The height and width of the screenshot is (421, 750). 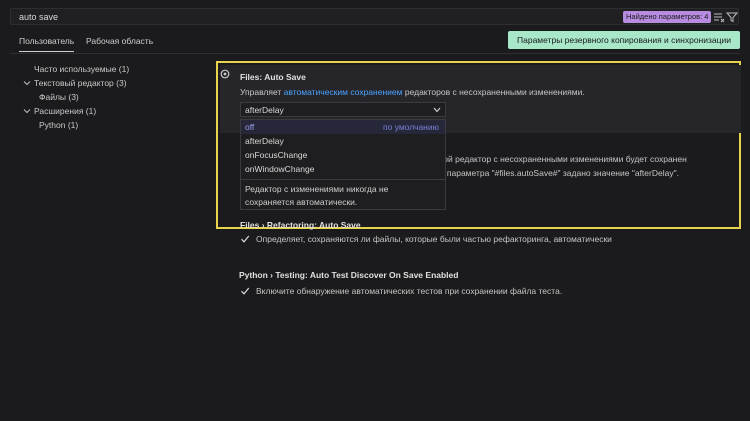 I want to click on default-label: по умолчанию, so click(x=411, y=127).